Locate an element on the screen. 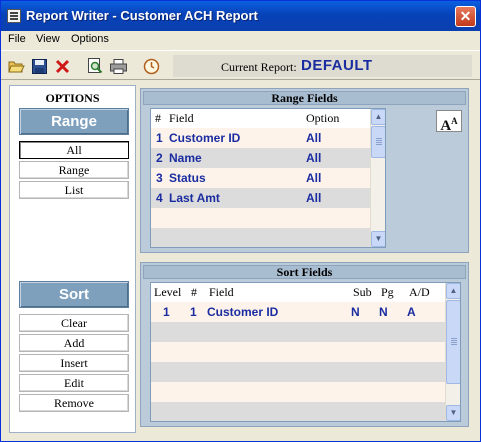 Image resolution: width=481 pixels, height=442 pixels. range-section-button: Range is located at coordinates (74, 121).